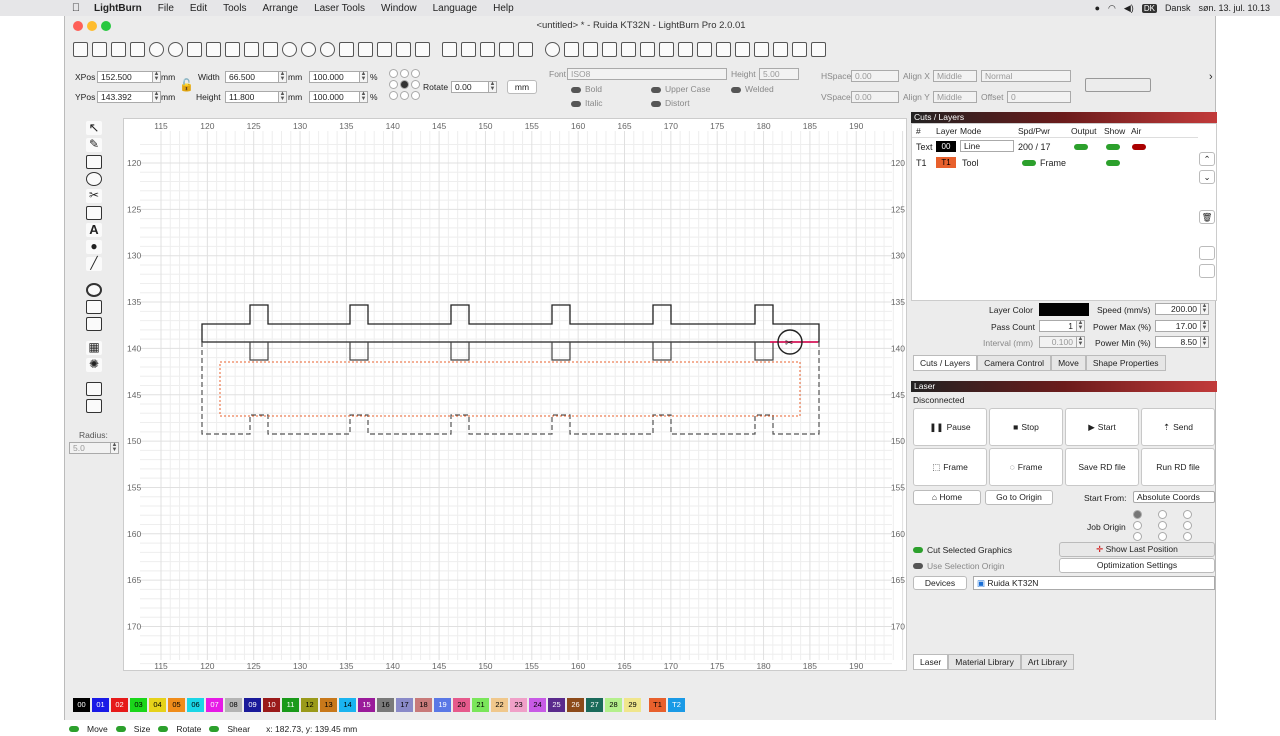 The height and width of the screenshot is (736, 1280). What do you see at coordinates (647, 74) in the screenshot?
I see `font-select: ISO8` at bounding box center [647, 74].